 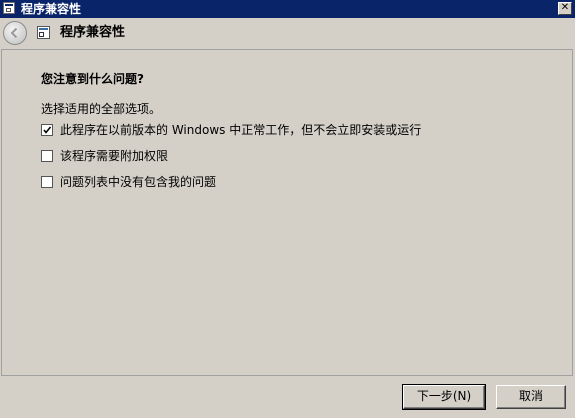 What do you see at coordinates (51, 9) in the screenshot?
I see `window-title: 程序兼容性` at bounding box center [51, 9].